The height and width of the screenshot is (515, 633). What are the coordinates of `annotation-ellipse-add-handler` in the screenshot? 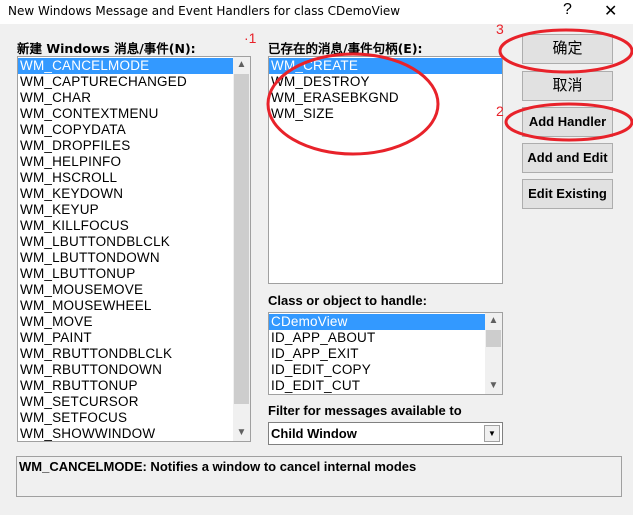 It's located at (568, 122).